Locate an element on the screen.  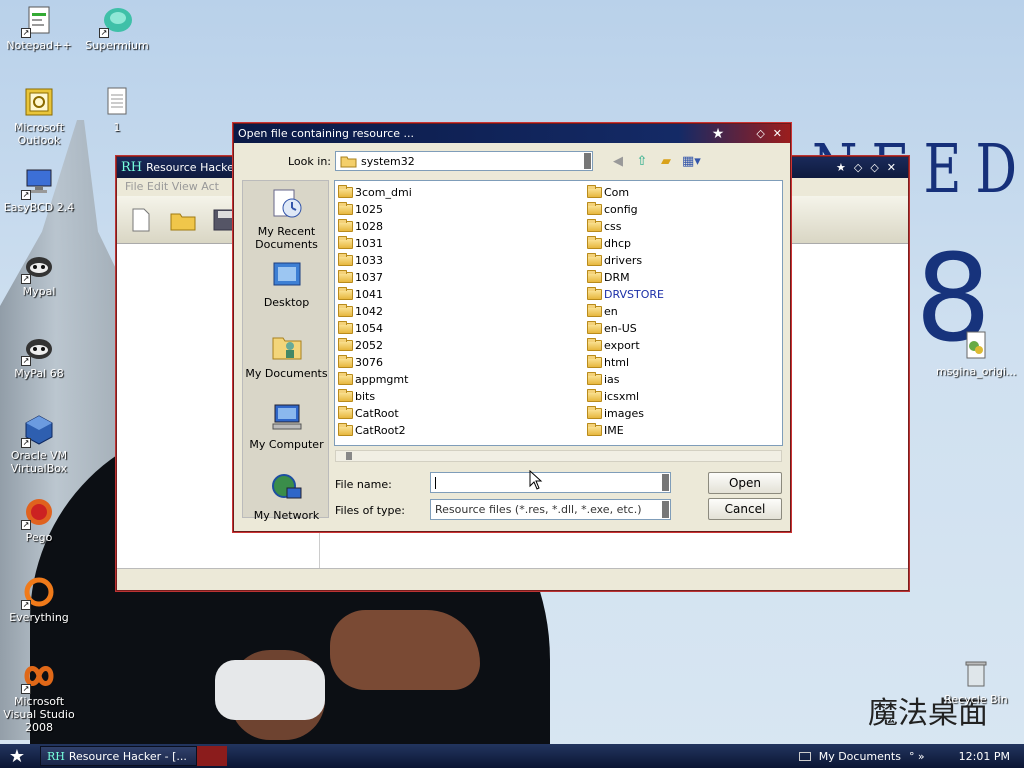
view-menu-icon: ▦▾ is located at coordinates (691, 162).